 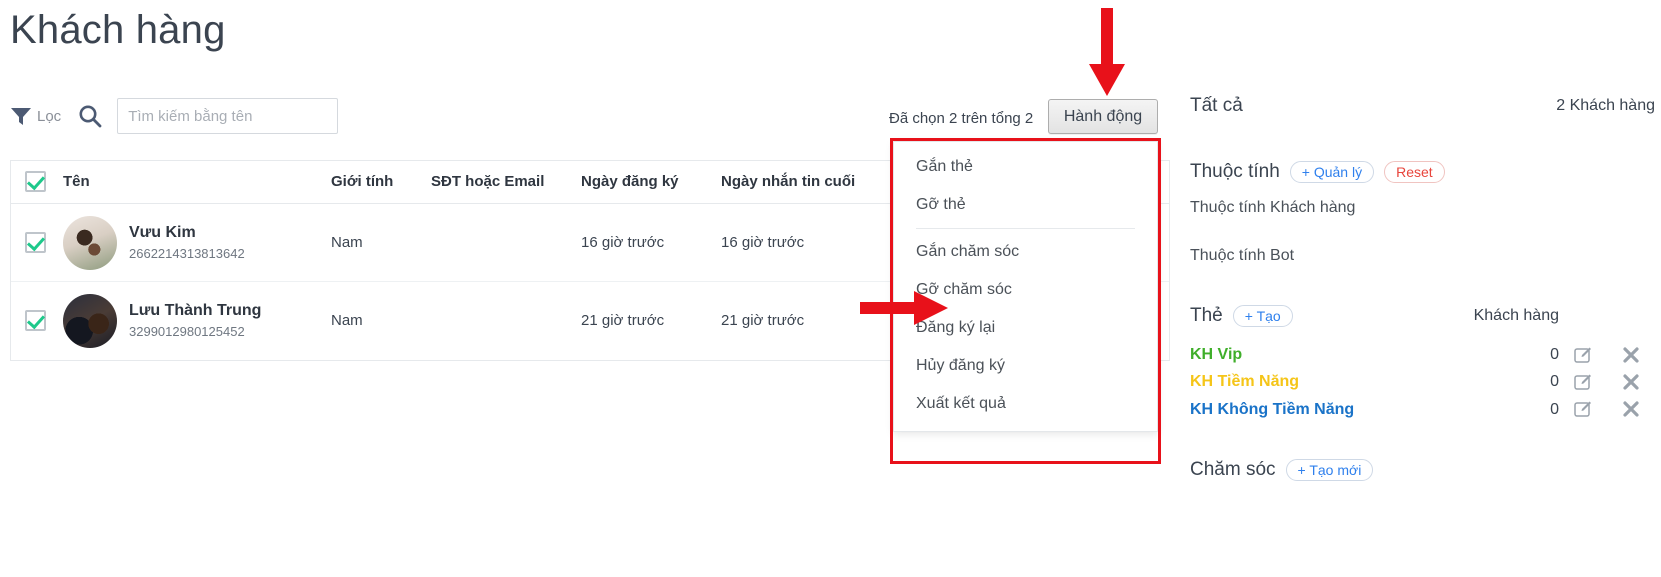 What do you see at coordinates (118, 30) in the screenshot?
I see `page-title: Khách hàng` at bounding box center [118, 30].